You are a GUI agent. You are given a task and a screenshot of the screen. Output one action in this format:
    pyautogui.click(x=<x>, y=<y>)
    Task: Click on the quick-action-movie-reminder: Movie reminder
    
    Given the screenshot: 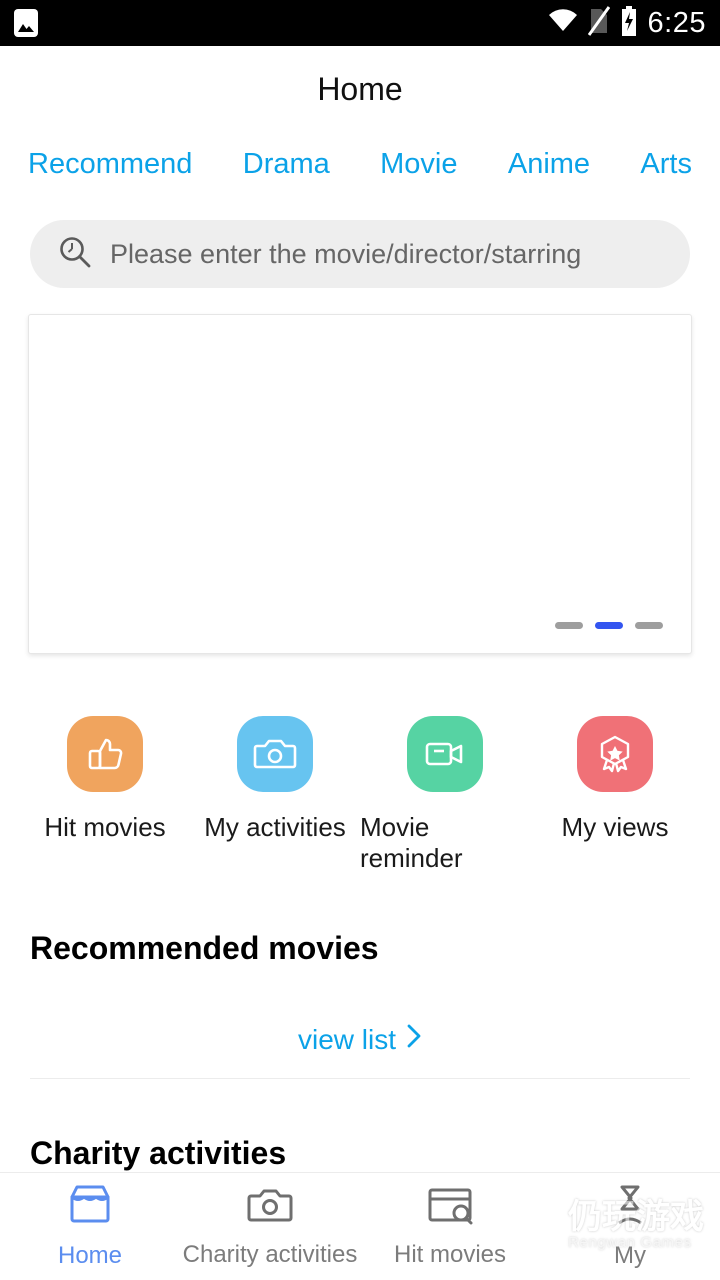 What is the action you would take?
    pyautogui.click(x=445, y=795)
    